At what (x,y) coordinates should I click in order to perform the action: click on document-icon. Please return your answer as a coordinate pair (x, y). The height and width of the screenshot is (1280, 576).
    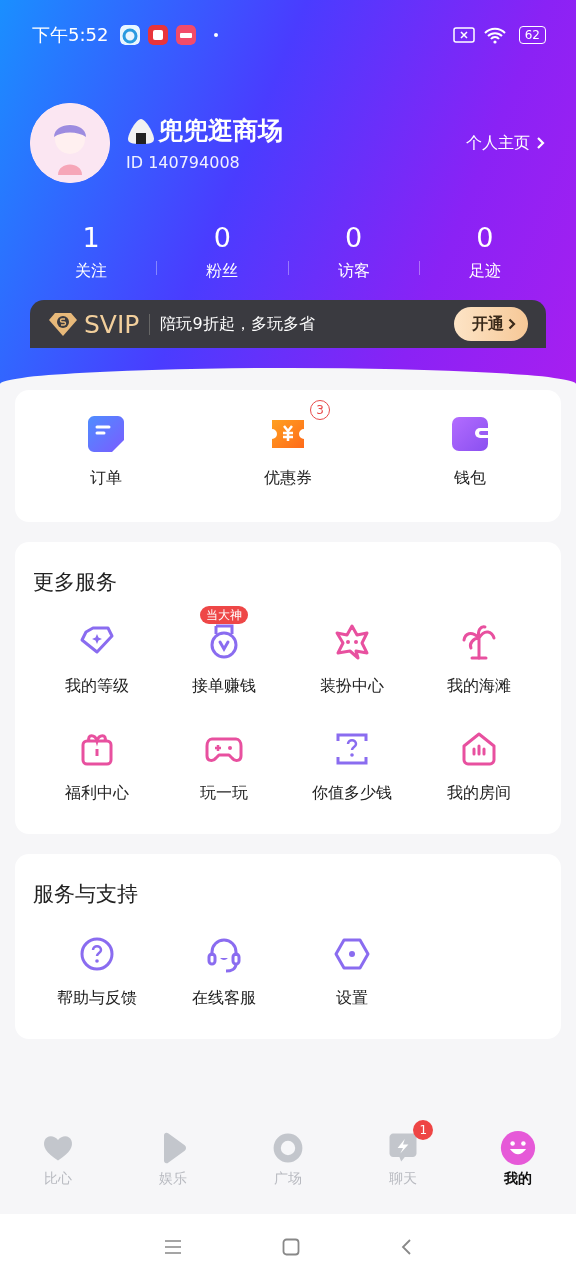
    Looking at the image, I should click on (106, 434).